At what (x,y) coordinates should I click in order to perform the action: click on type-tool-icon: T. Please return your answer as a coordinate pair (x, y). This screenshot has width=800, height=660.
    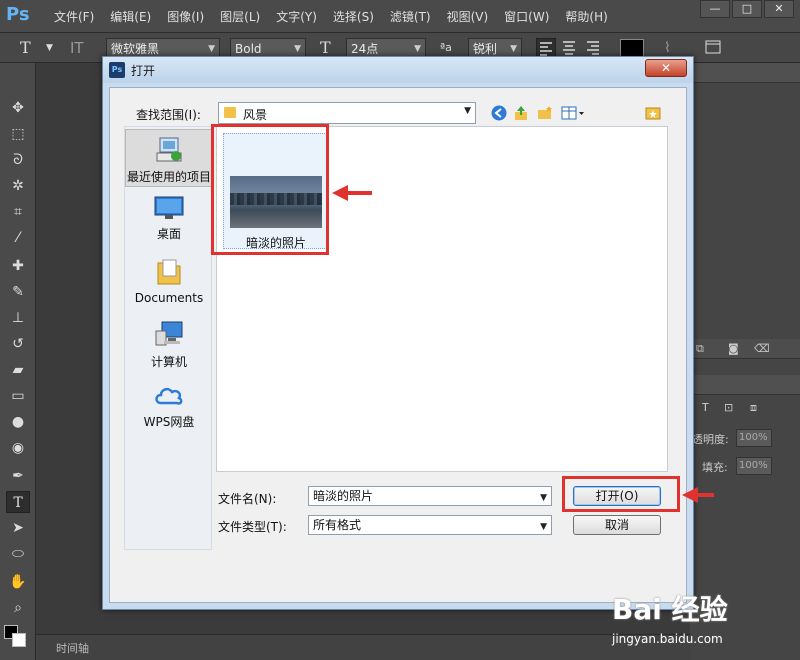
    Looking at the image, I should click on (25, 48).